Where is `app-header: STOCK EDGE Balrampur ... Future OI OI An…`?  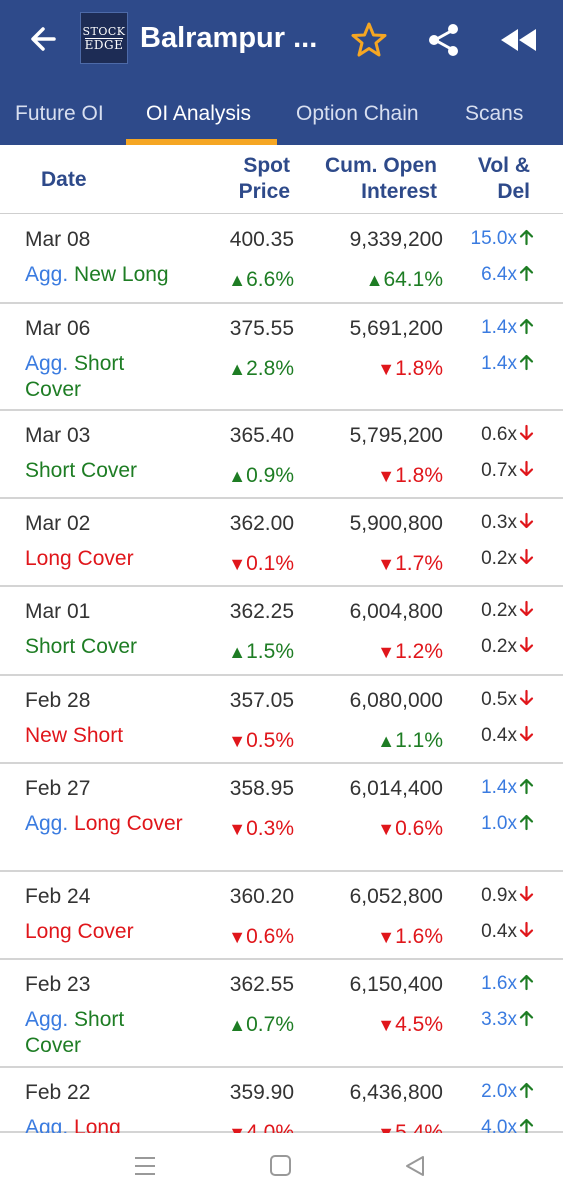 app-header: STOCK EDGE Balrampur ... Future OI OI An… is located at coordinates (281, 72).